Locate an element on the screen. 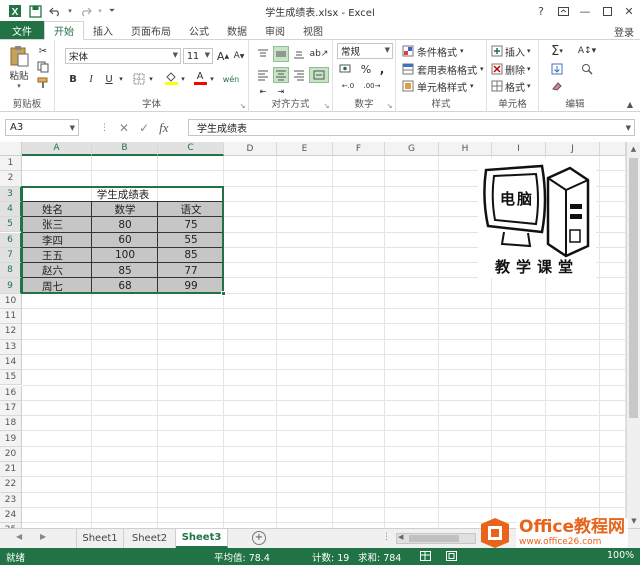 Image resolution: width=640 pixels, height=565 pixels. tab-insert: 插入 is located at coordinates (103, 30).